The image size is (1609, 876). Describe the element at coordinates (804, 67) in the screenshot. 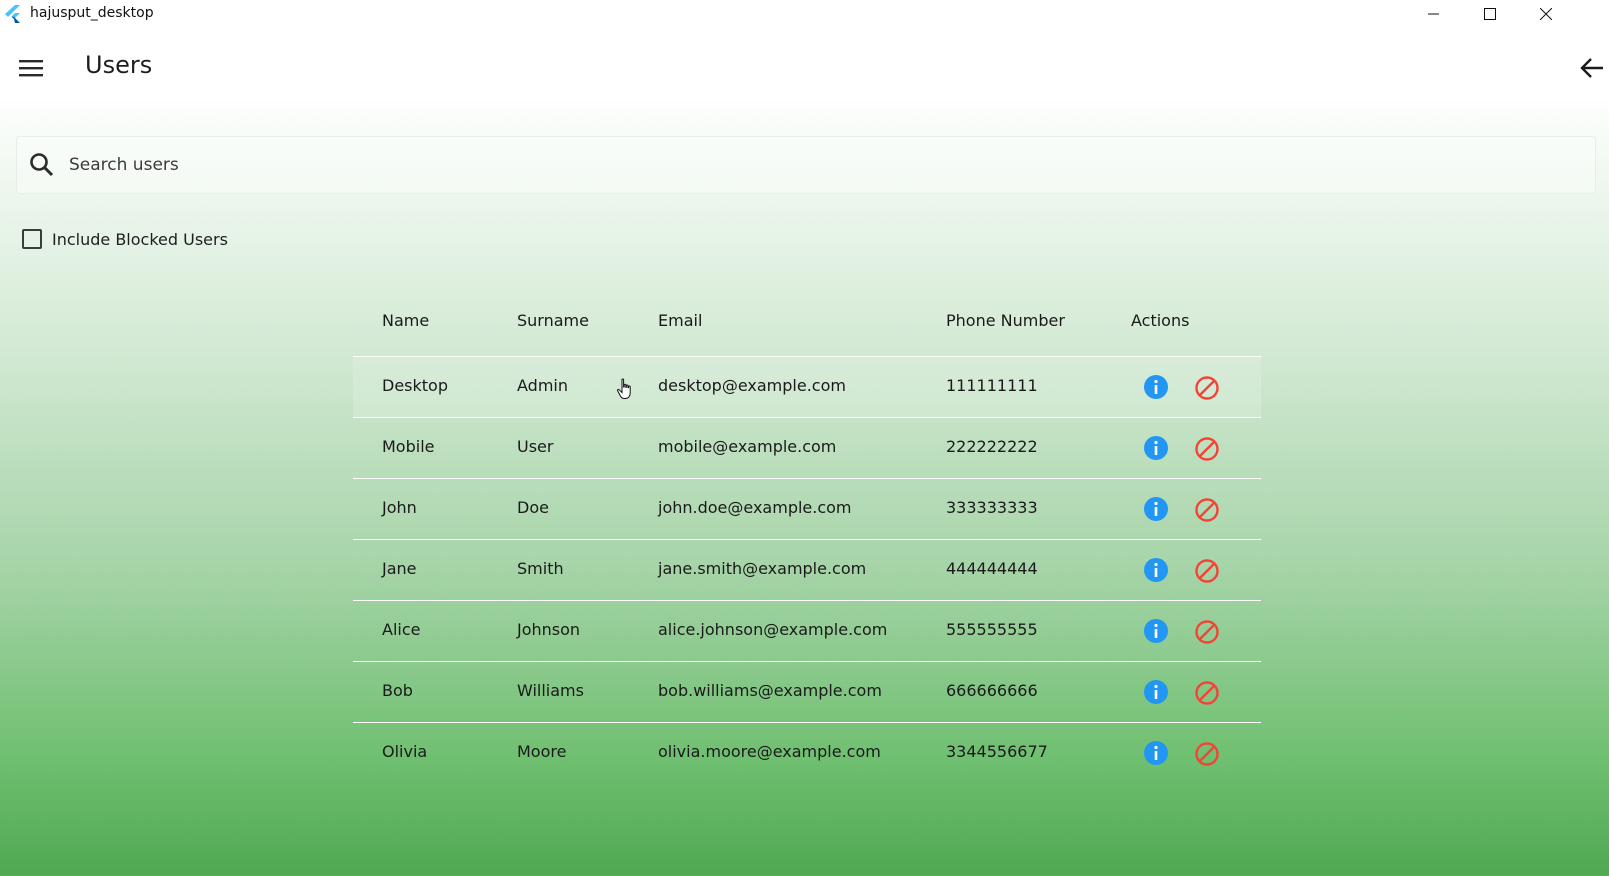

I see `app-bar: Users` at that location.